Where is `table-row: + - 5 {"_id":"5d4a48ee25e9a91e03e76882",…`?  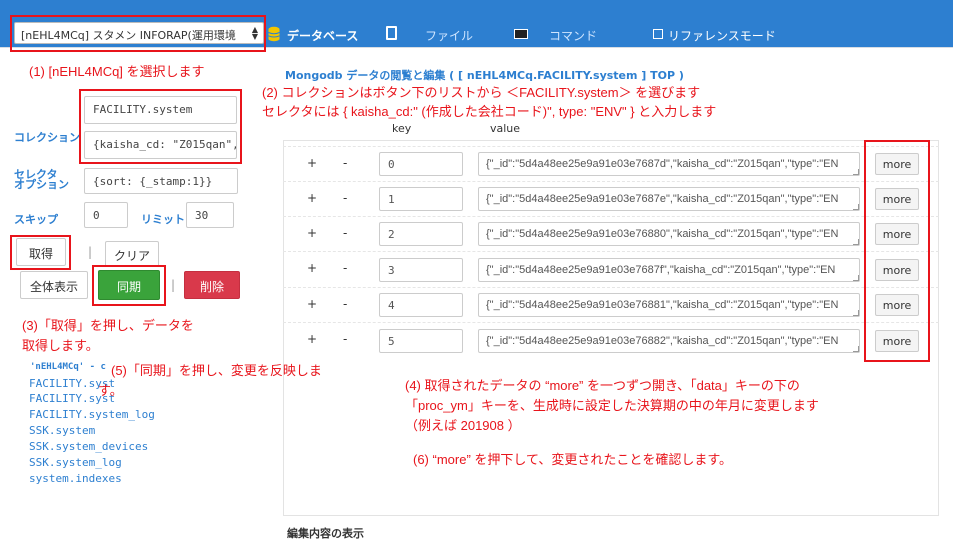 table-row: + - 5 {"_id":"5d4a48ee25e9a91e03e76882",… is located at coordinates (611, 339).